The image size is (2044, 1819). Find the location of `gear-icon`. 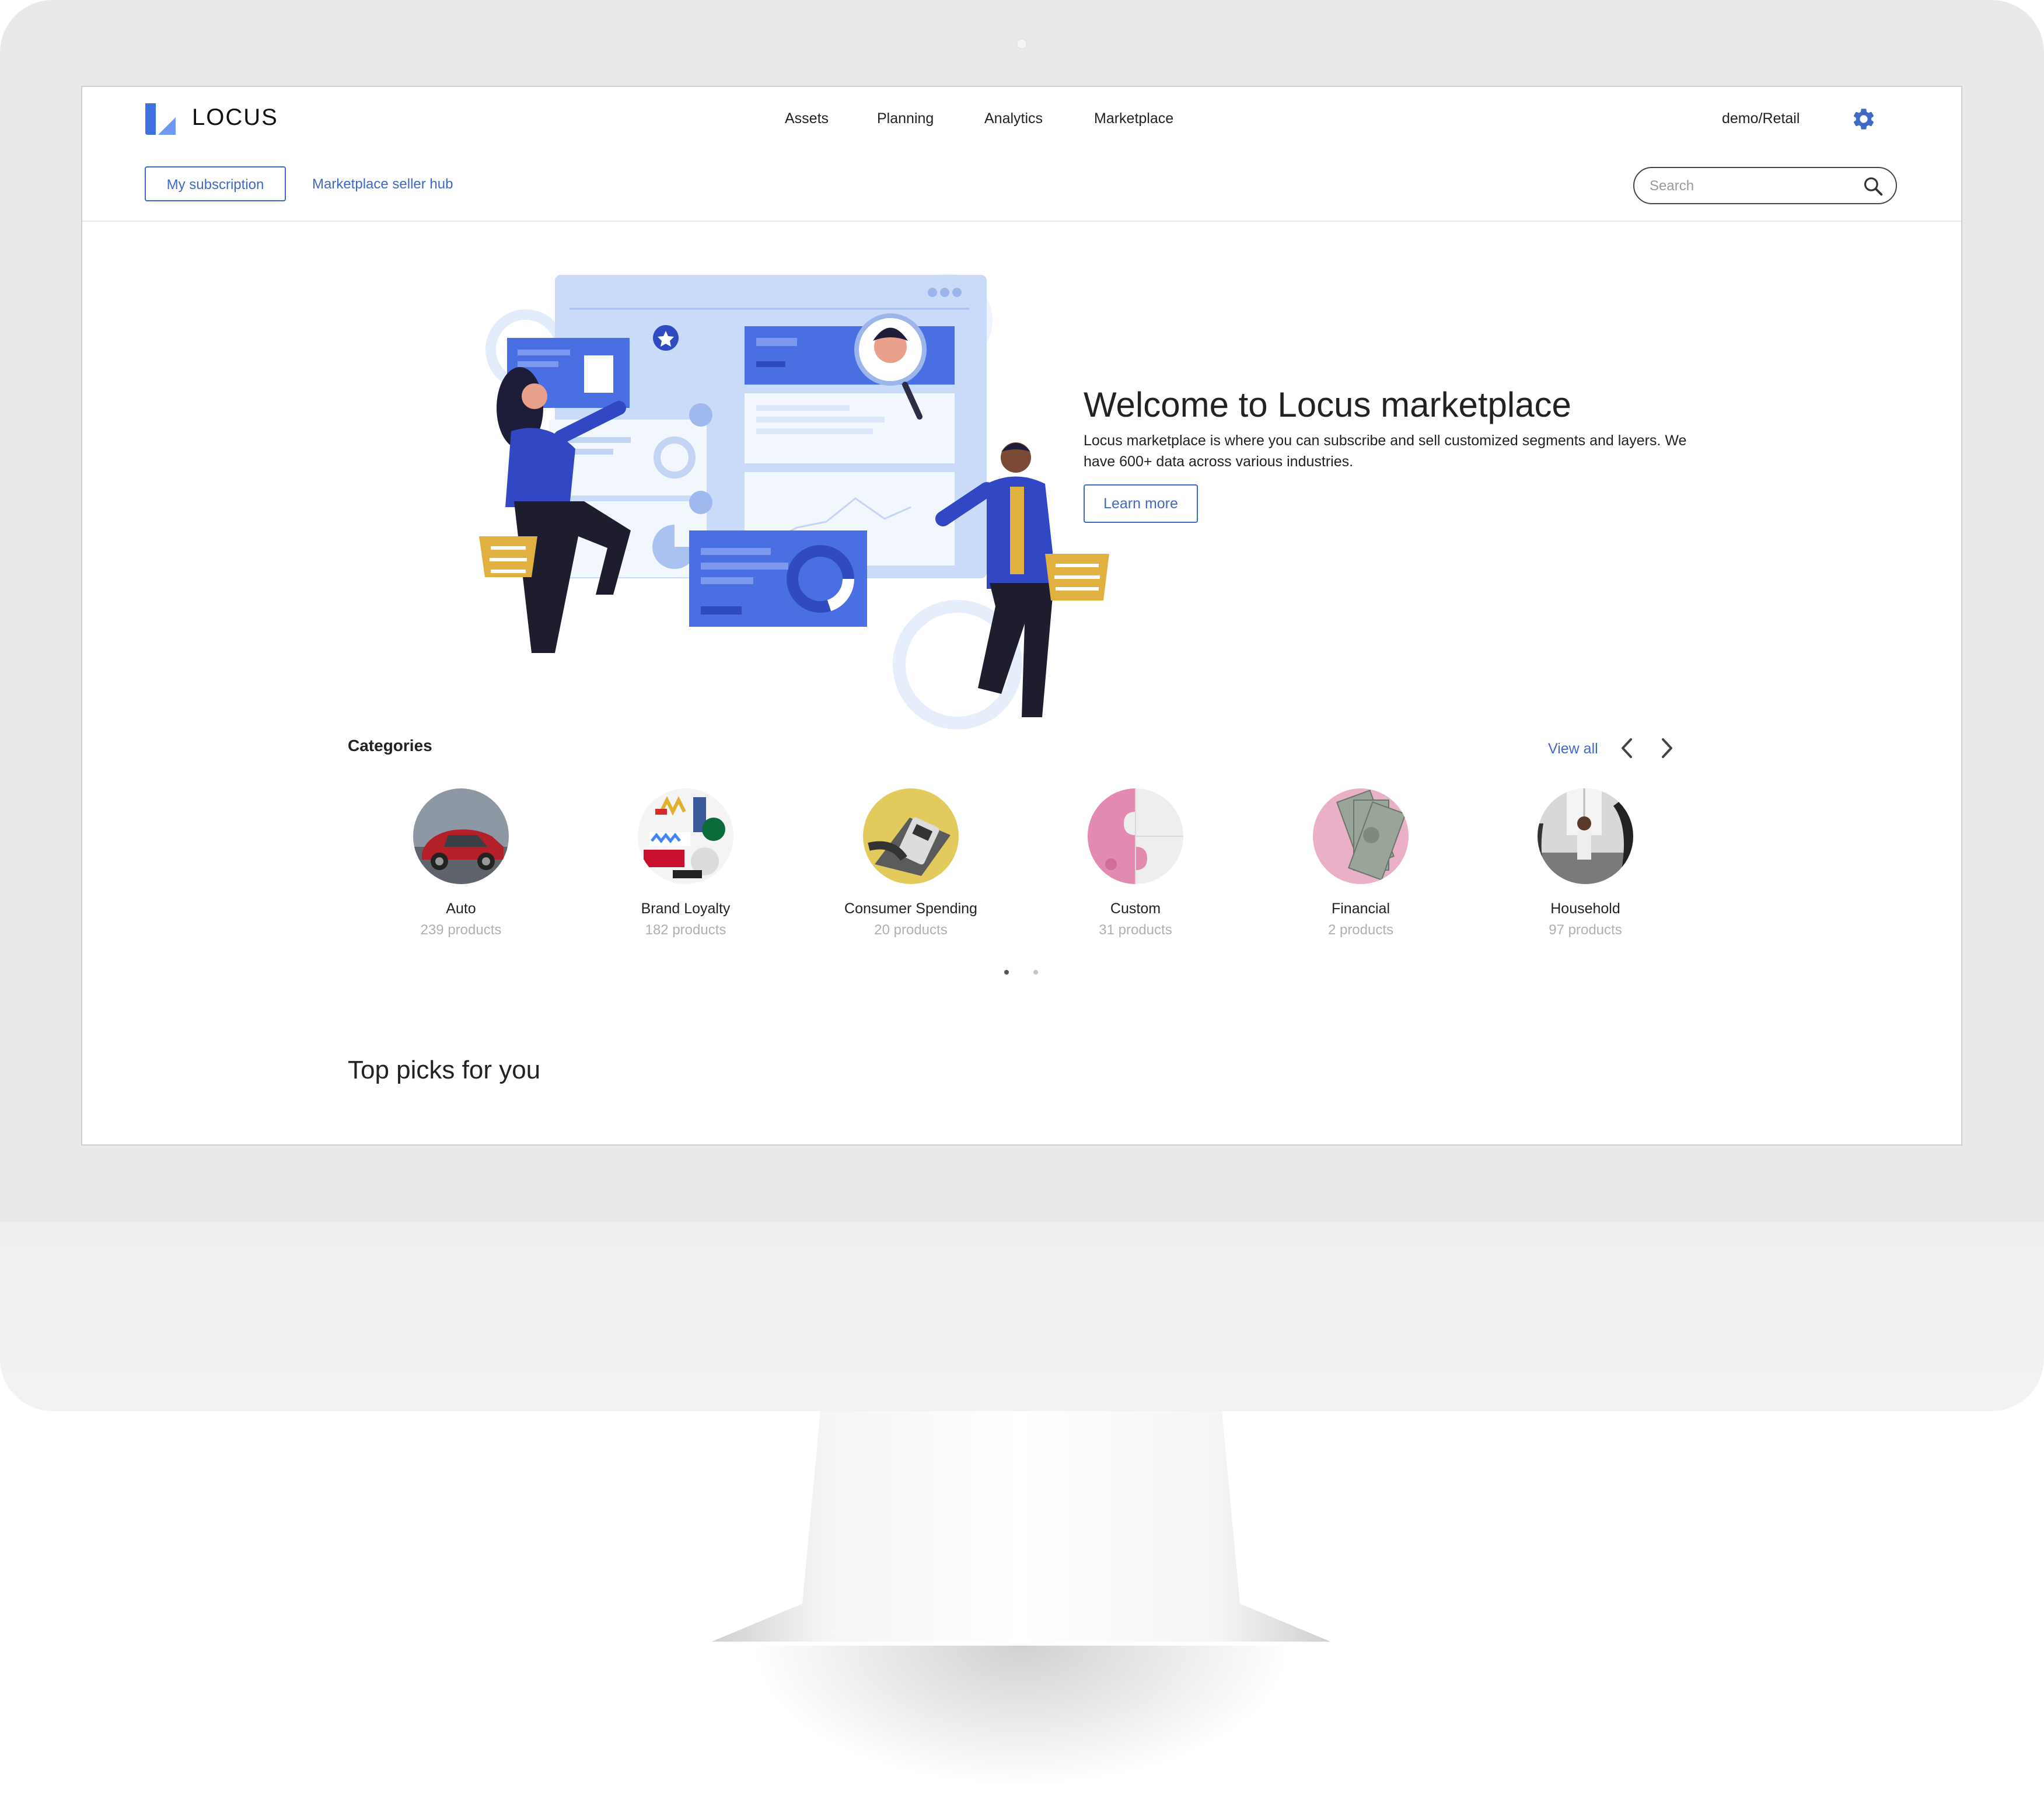

gear-icon is located at coordinates (1864, 119).